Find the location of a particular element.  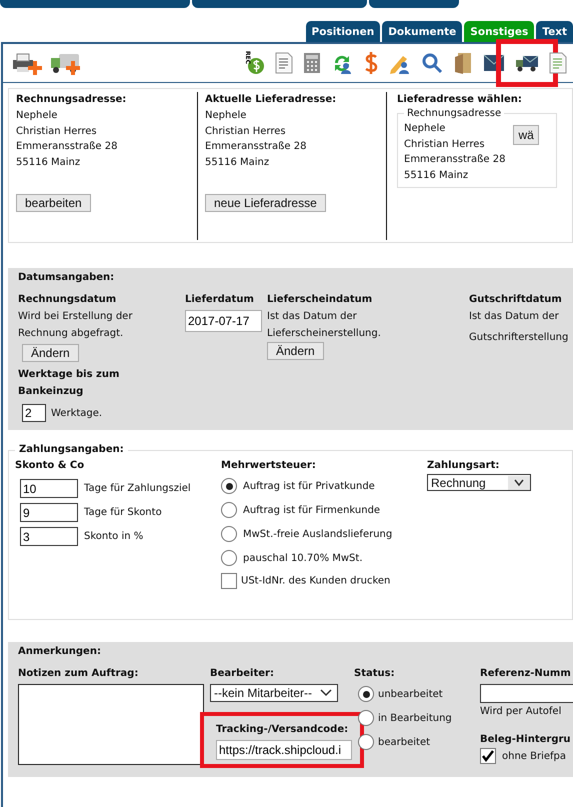

option-label: unbearbeitet is located at coordinates (410, 694).